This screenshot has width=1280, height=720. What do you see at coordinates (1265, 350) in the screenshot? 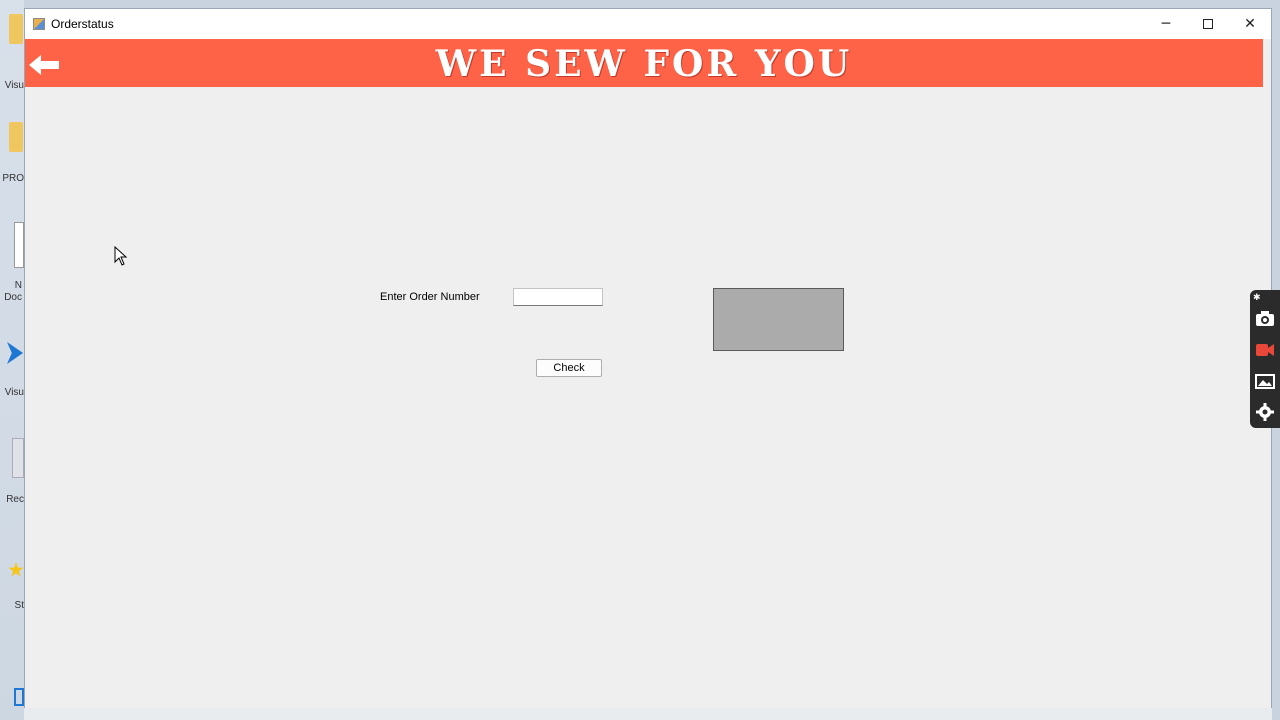
I see `video-record-icon` at bounding box center [1265, 350].